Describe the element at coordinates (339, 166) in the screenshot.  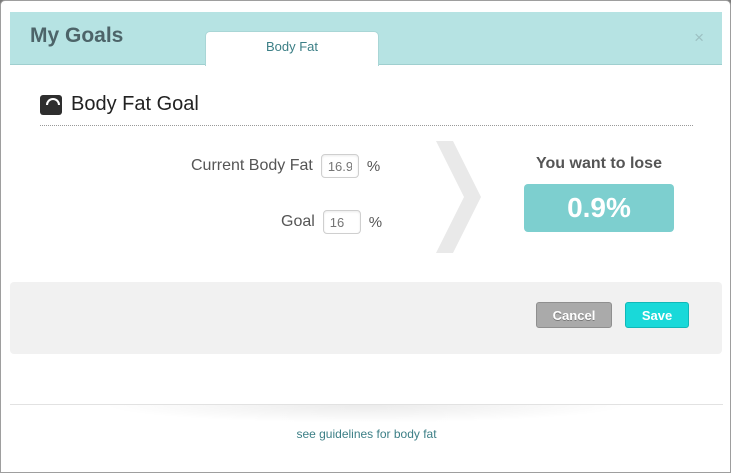
I see `current-body-fat-input` at that location.